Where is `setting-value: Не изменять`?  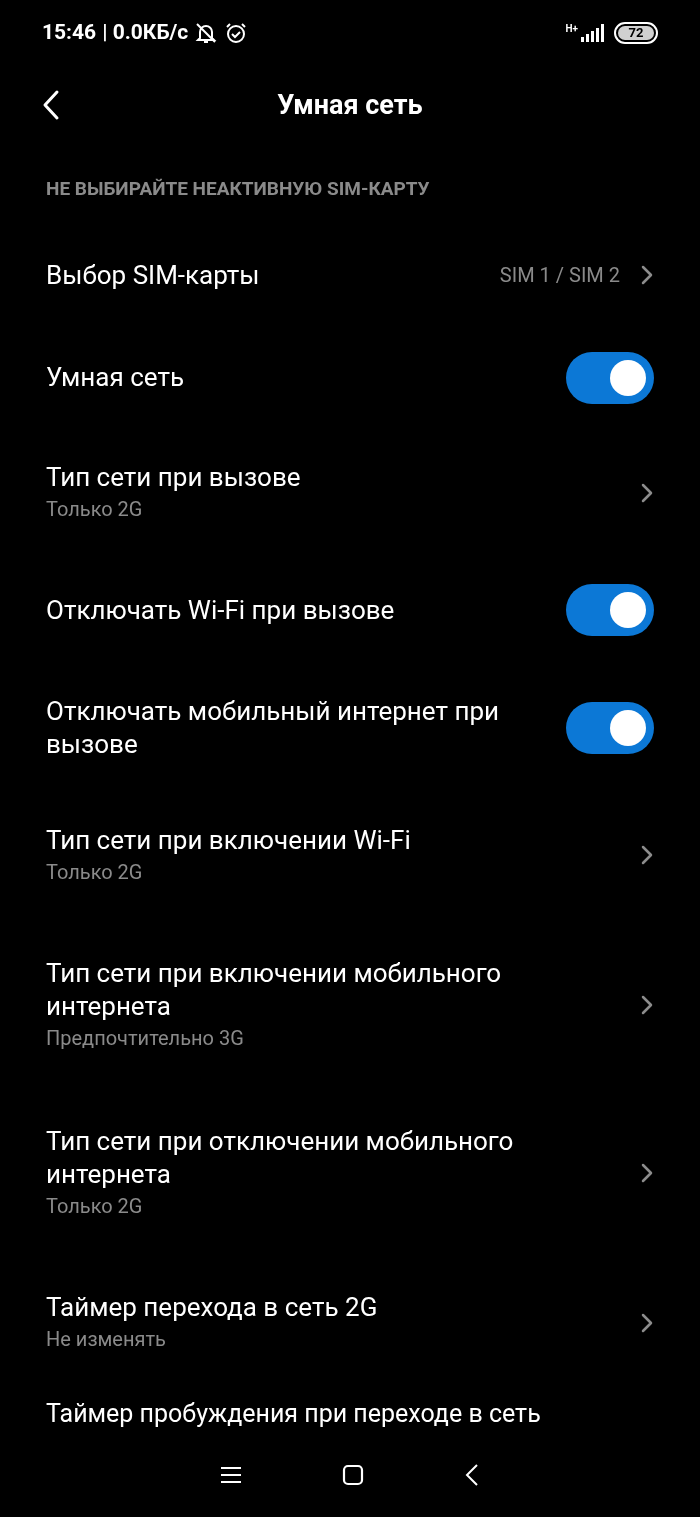 setting-value: Не изменять is located at coordinates (106, 1339).